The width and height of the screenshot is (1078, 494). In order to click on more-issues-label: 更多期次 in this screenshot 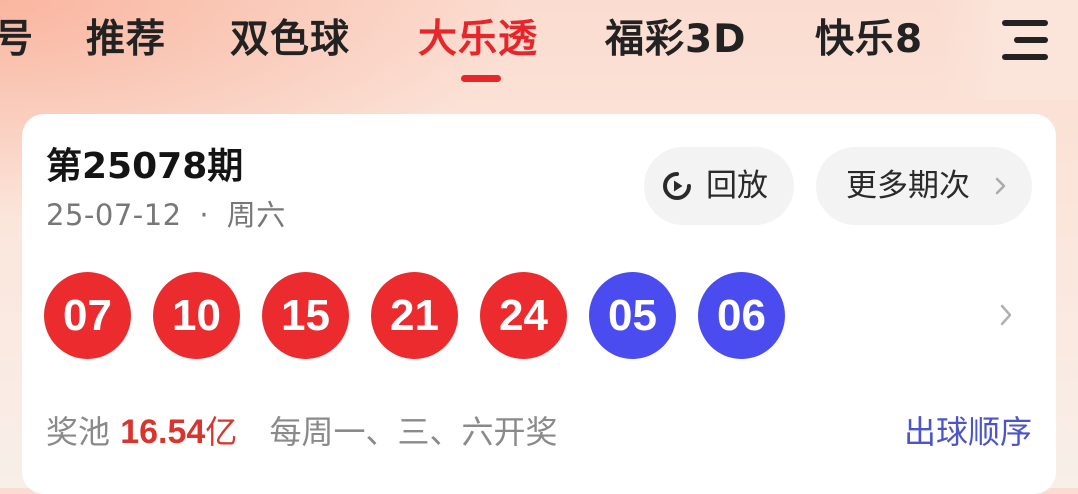, I will do `click(908, 186)`.